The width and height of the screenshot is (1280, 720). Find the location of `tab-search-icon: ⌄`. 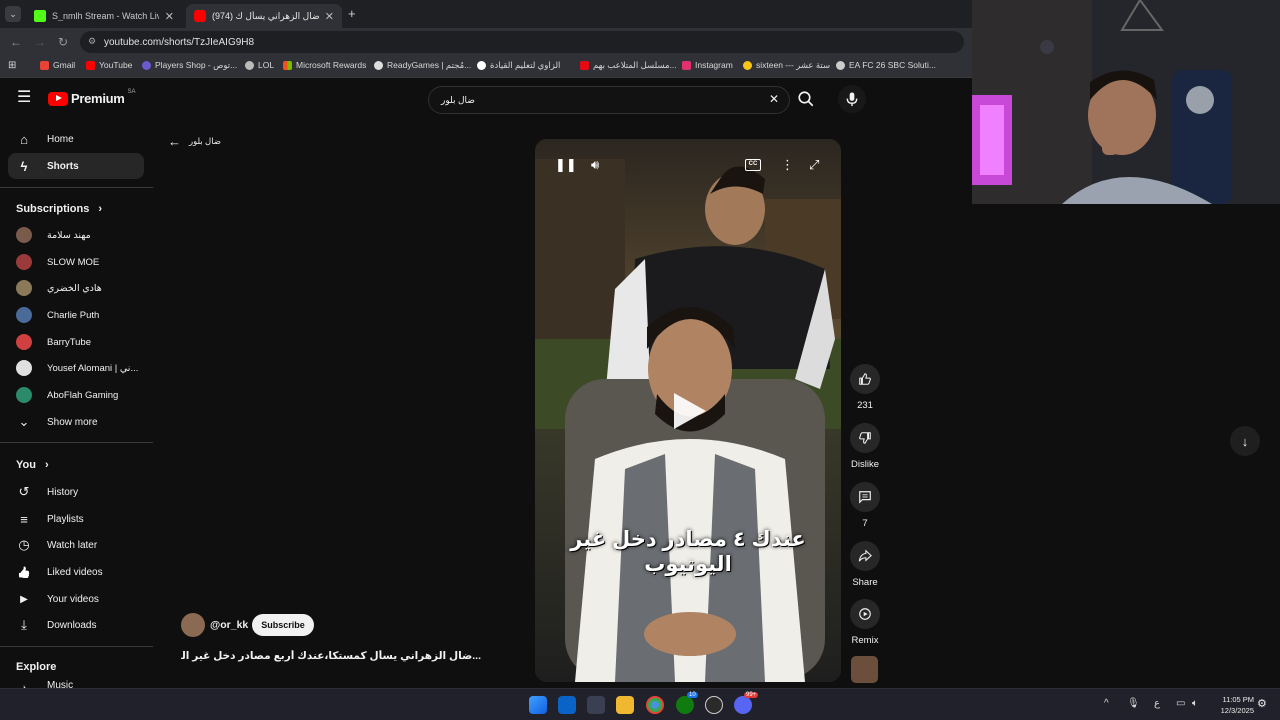

tab-search-icon: ⌄ is located at coordinates (13, 14).